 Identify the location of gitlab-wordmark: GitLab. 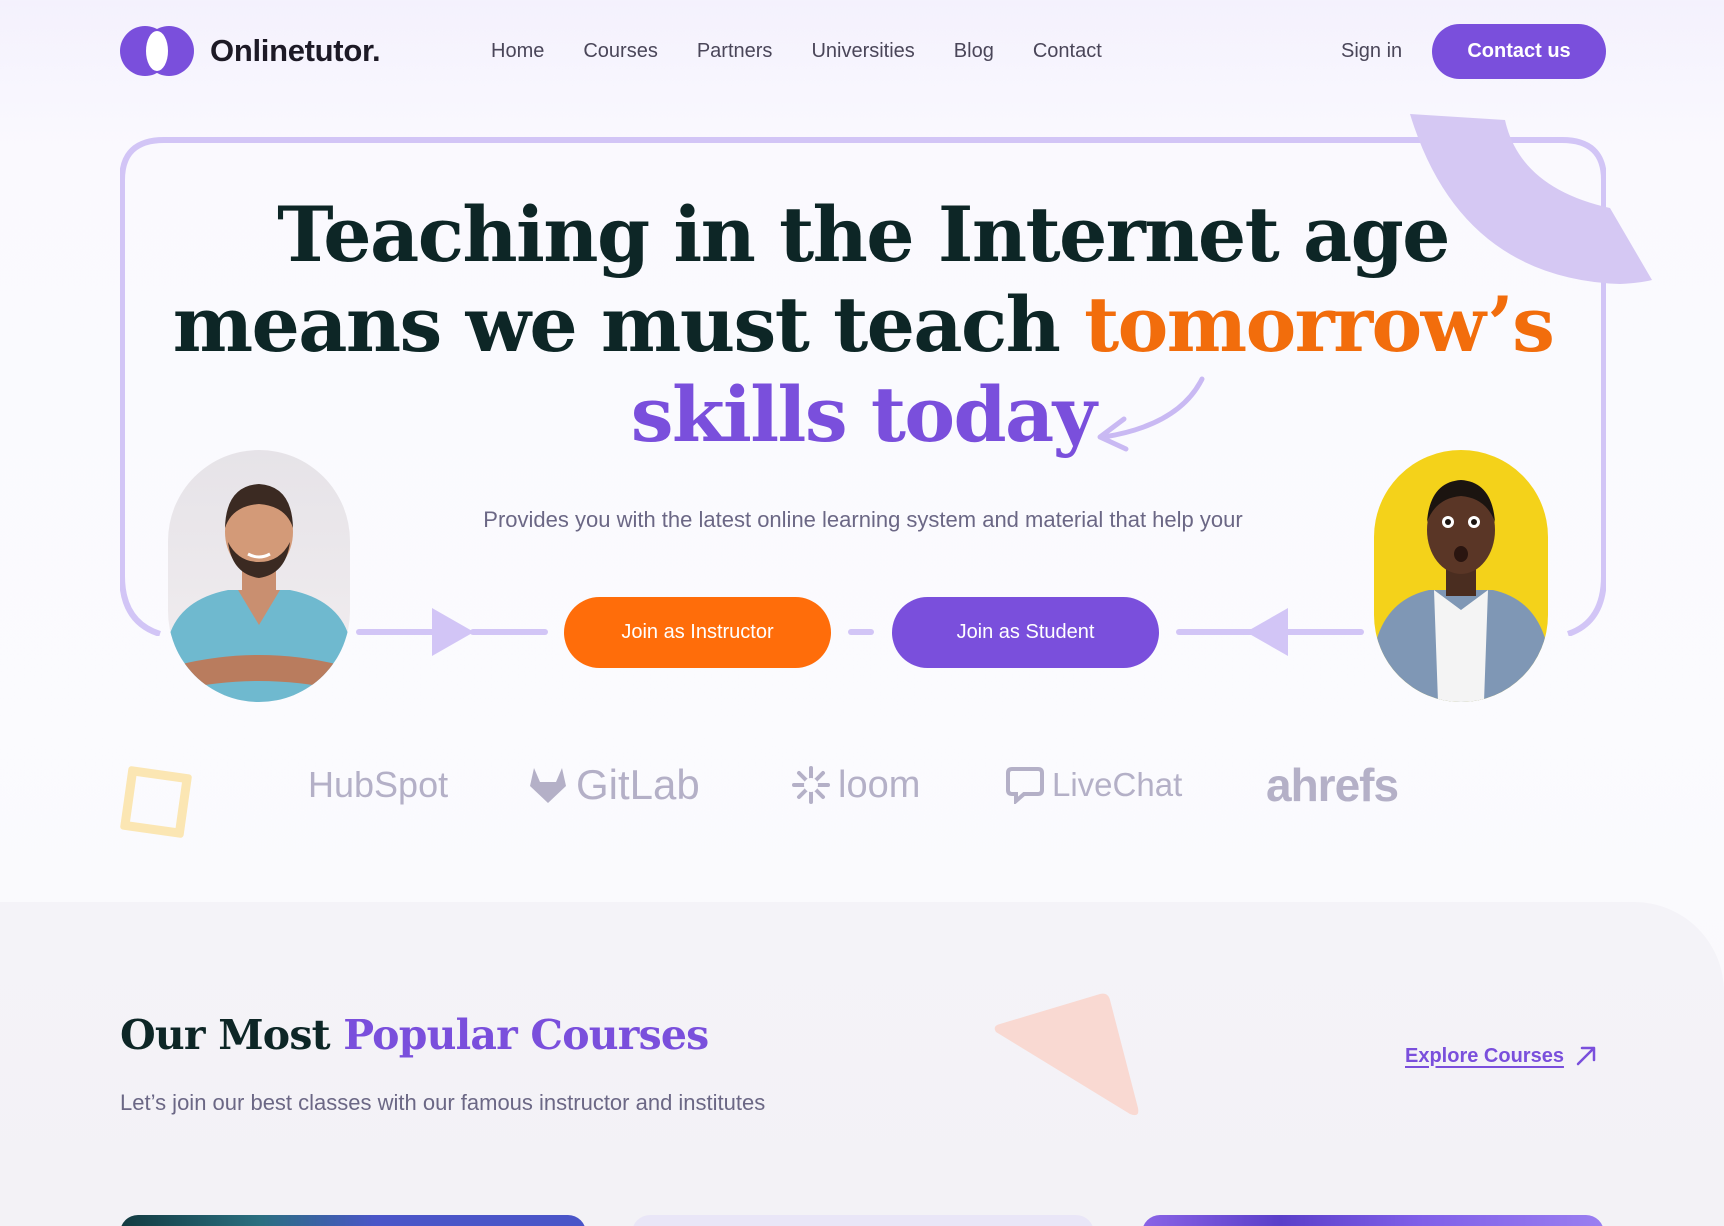
(638, 784).